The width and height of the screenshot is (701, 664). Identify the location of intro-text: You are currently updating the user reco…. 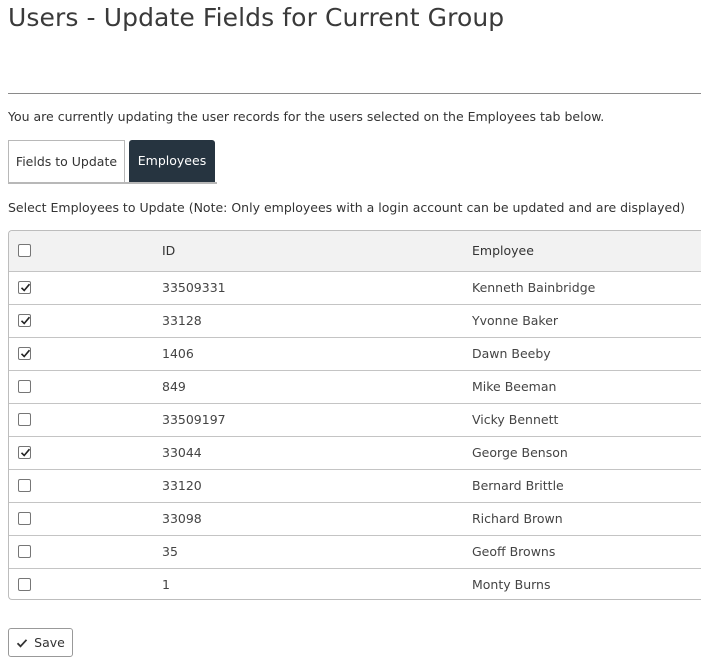
(306, 116).